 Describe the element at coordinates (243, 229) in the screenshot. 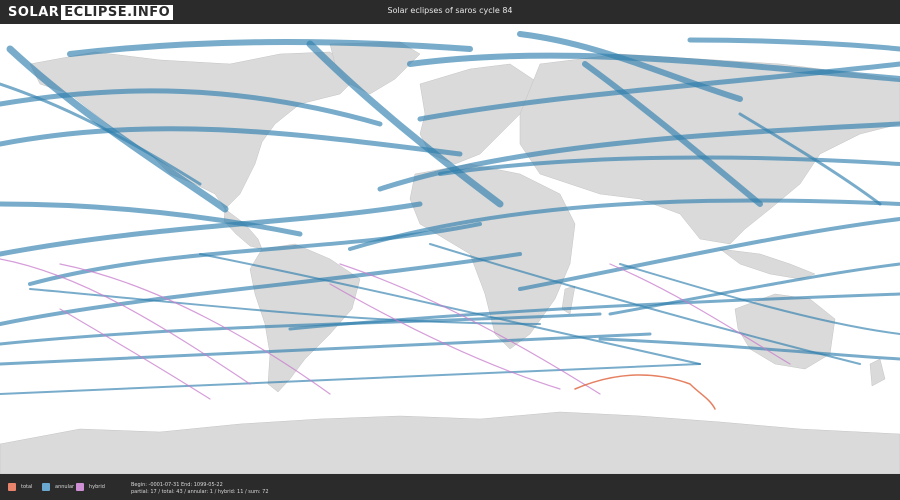

I see `land-central-america` at that location.